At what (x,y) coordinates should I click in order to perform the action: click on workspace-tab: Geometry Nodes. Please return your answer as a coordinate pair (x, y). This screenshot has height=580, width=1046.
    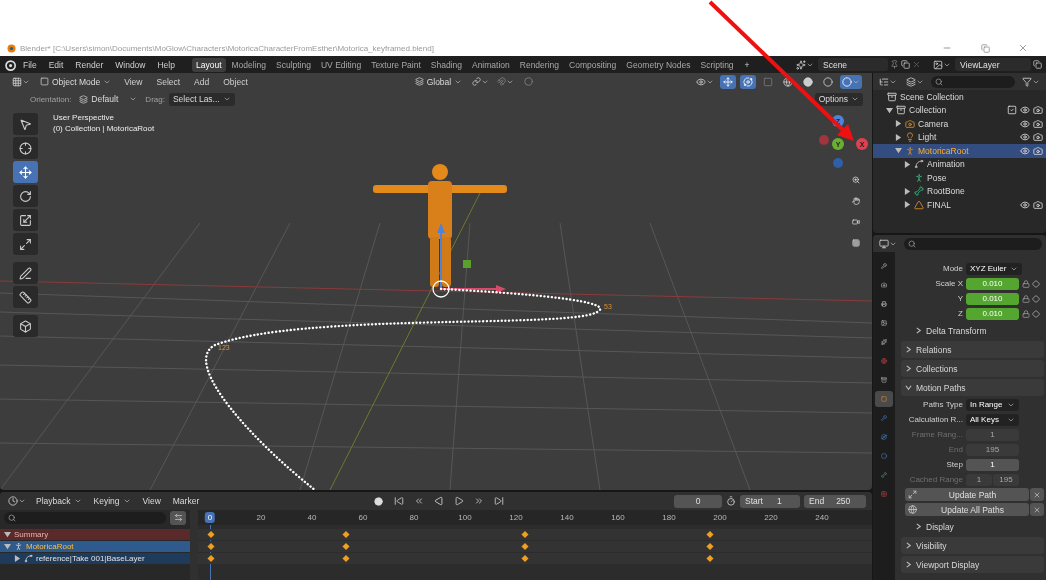
    Looking at the image, I should click on (658, 64).